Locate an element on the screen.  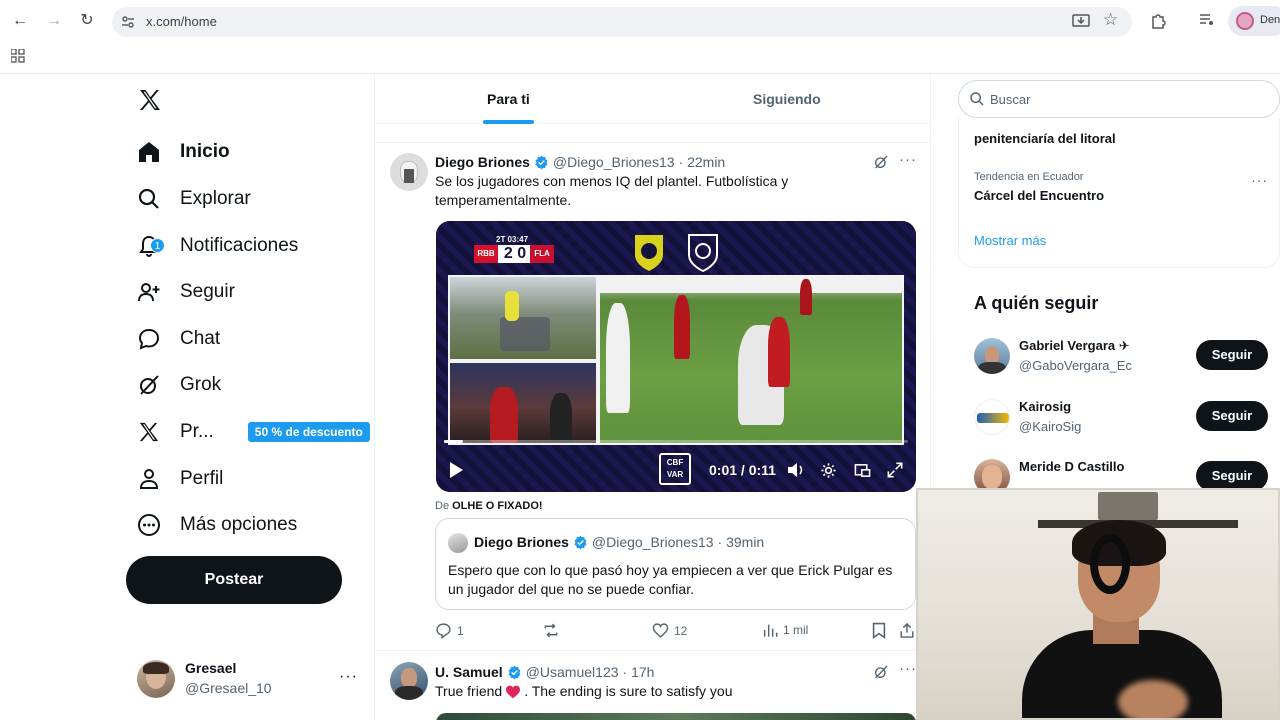
chat-bubble-icon is located at coordinates (149, 339).